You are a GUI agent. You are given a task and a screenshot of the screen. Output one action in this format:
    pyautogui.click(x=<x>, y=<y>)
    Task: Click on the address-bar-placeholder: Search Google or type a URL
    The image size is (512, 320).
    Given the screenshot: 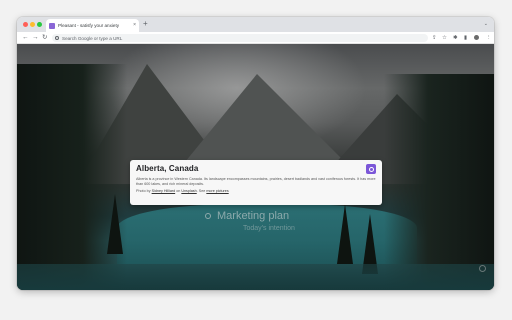 What is the action you would take?
    pyautogui.click(x=92, y=38)
    